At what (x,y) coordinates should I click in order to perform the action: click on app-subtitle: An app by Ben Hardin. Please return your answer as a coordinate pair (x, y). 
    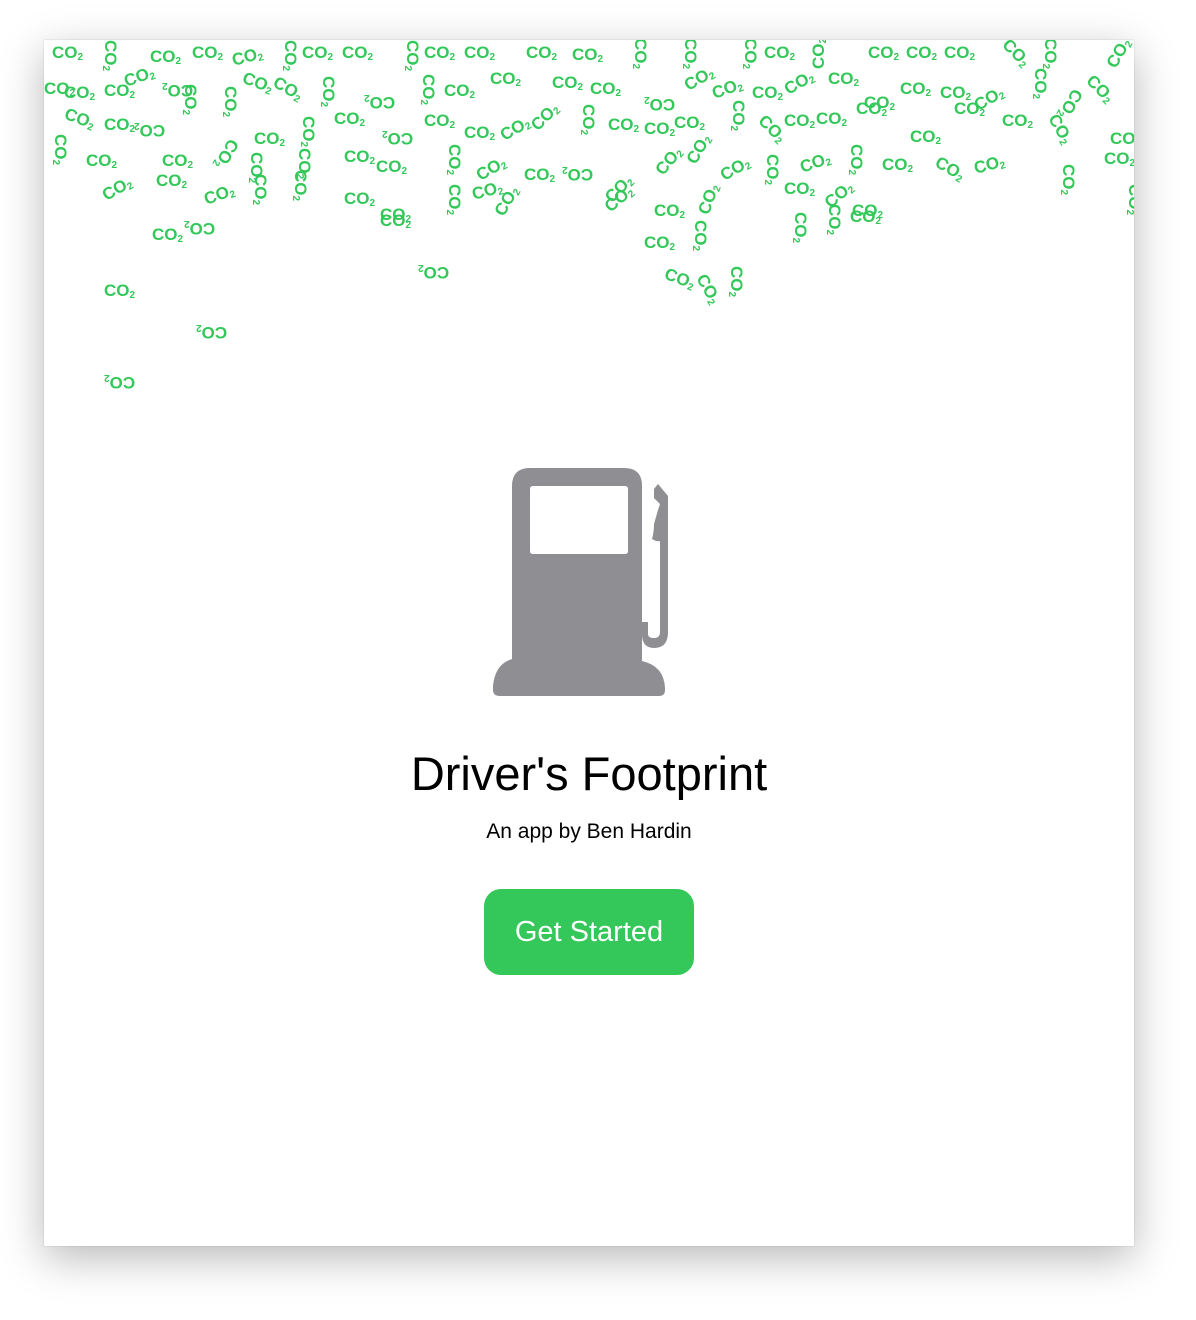
    Looking at the image, I should click on (589, 831).